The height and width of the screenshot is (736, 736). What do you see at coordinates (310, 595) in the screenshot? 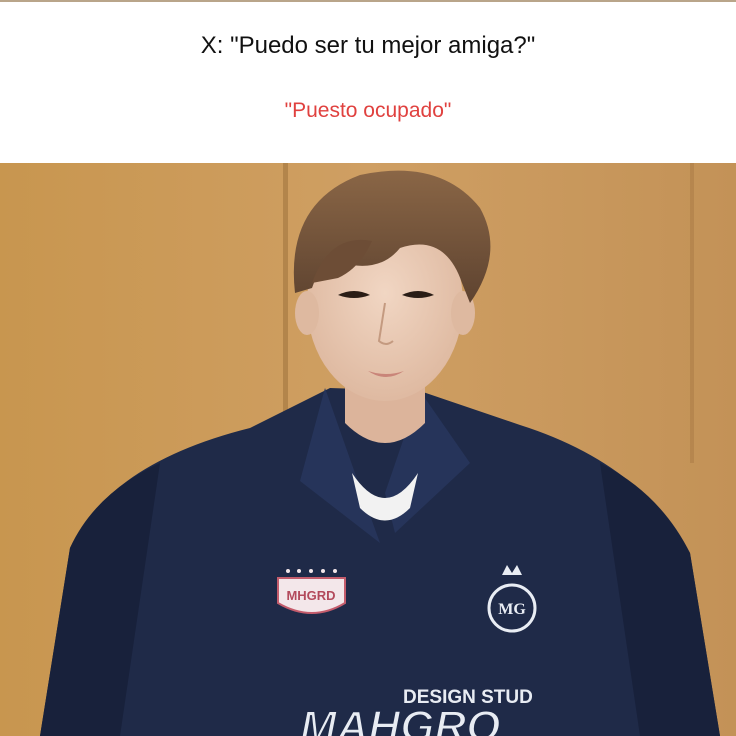
I see `chest-patch-text: MHGRD` at bounding box center [310, 595].